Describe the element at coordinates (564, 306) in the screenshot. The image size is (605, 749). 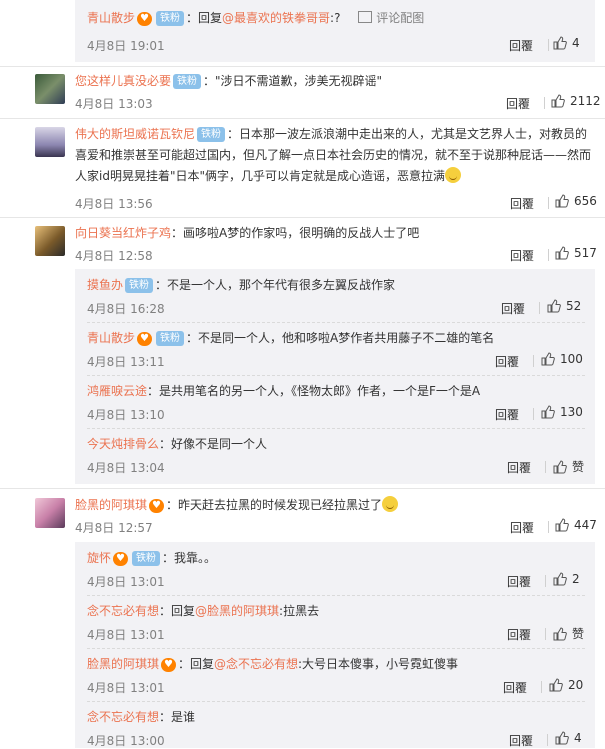
I see `like-button: 52` at that location.